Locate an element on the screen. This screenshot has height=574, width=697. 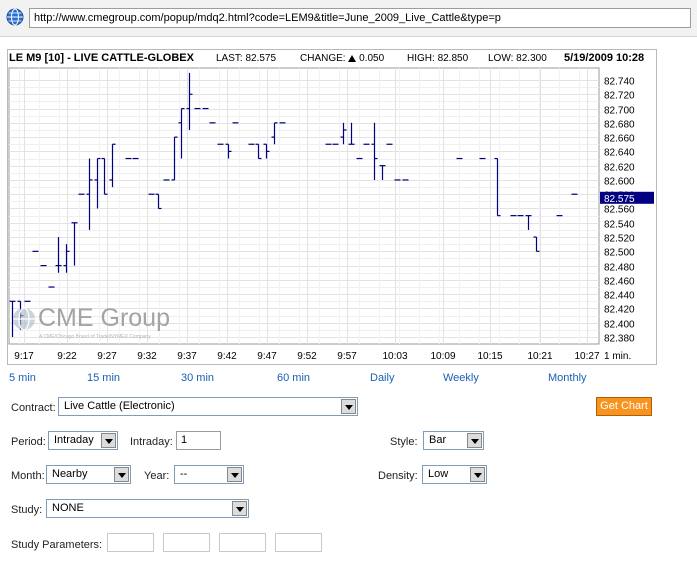
y-tick-label: 82.700 is located at coordinates (619, 111).